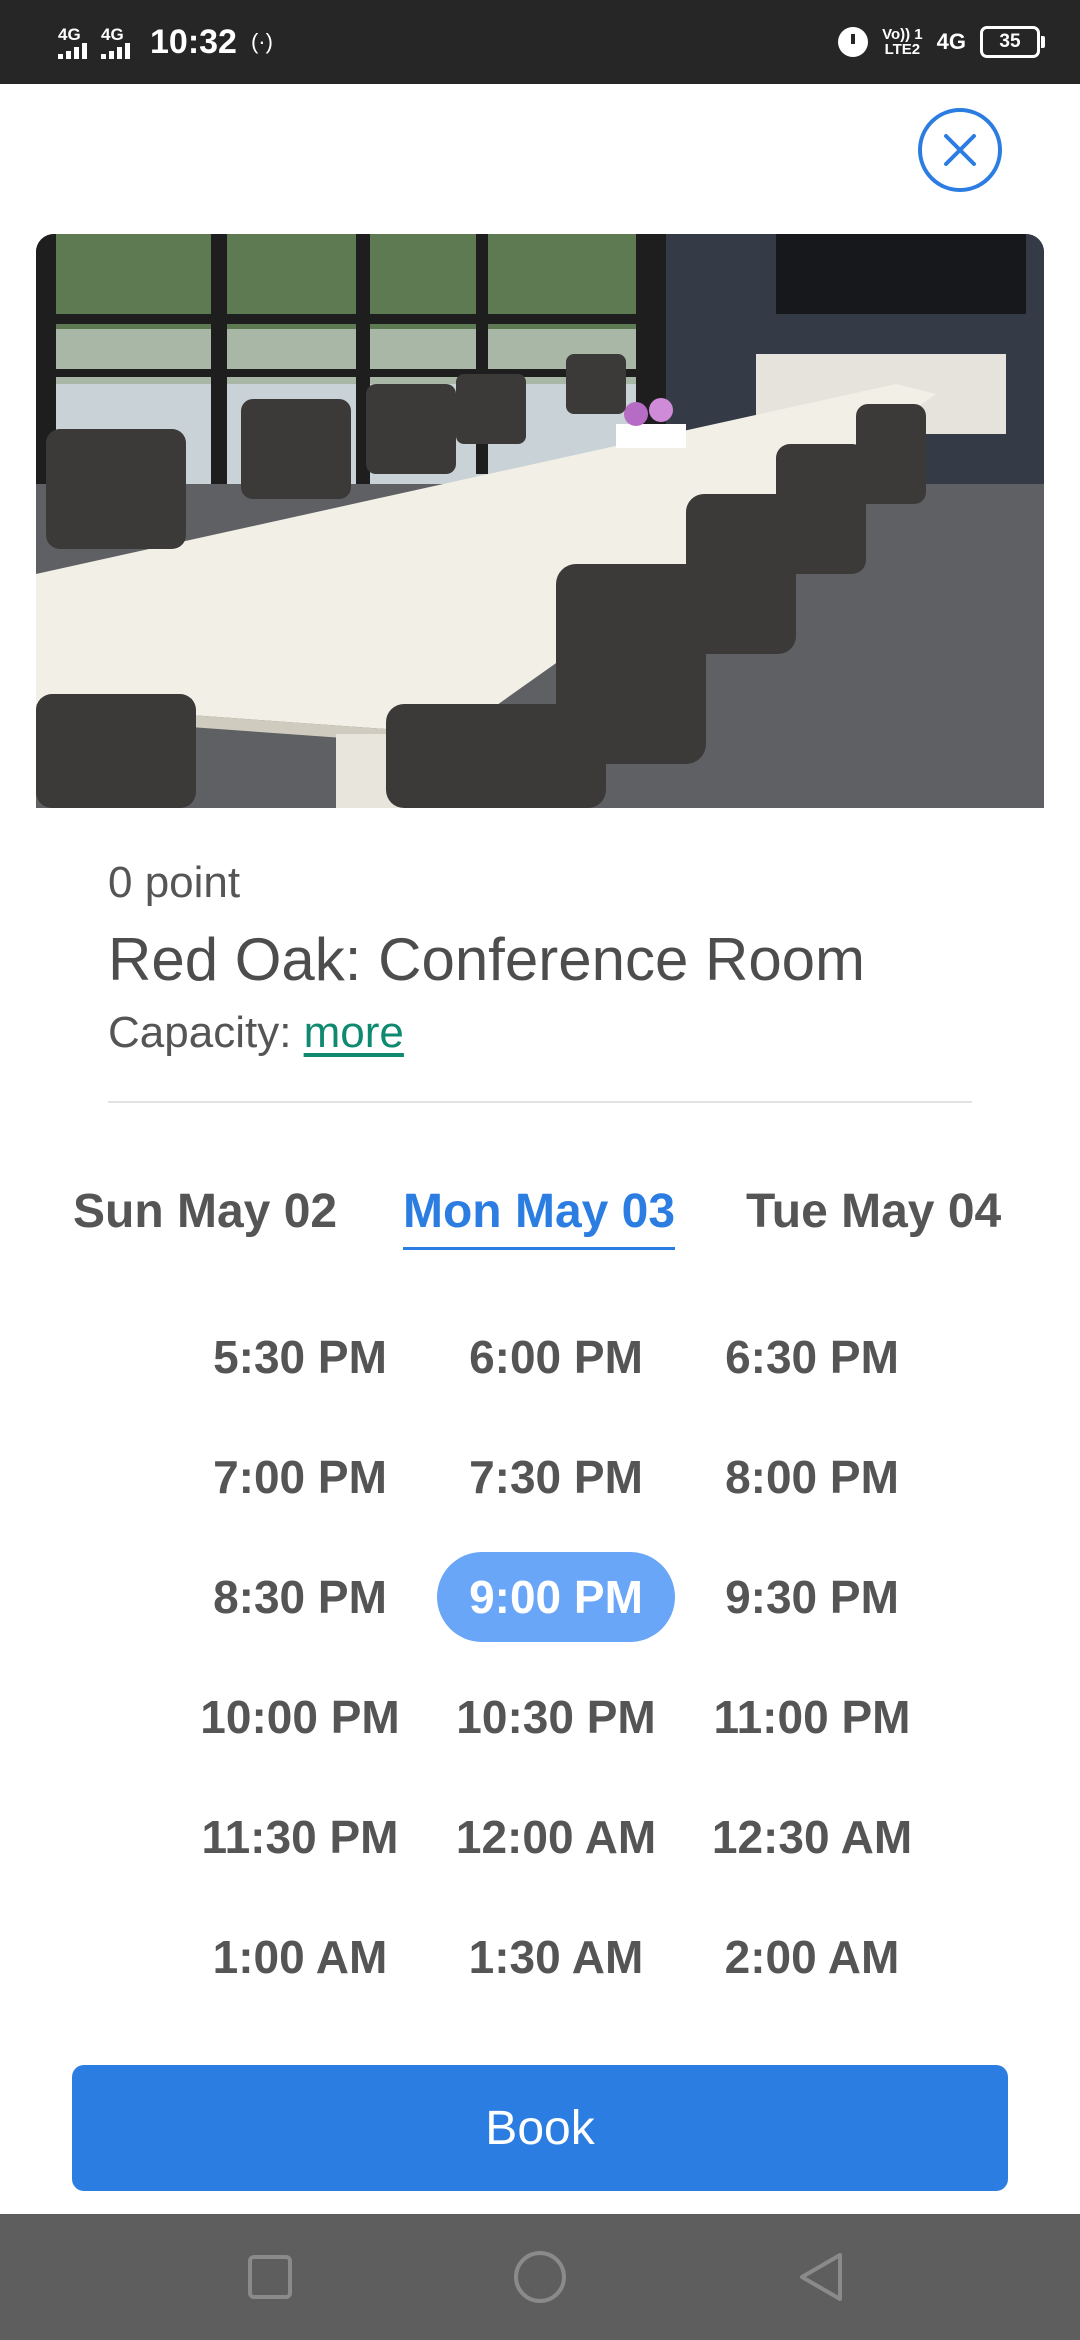 The image size is (1080, 2340). What do you see at coordinates (193, 41) in the screenshot?
I see `clock: 10:32` at bounding box center [193, 41].